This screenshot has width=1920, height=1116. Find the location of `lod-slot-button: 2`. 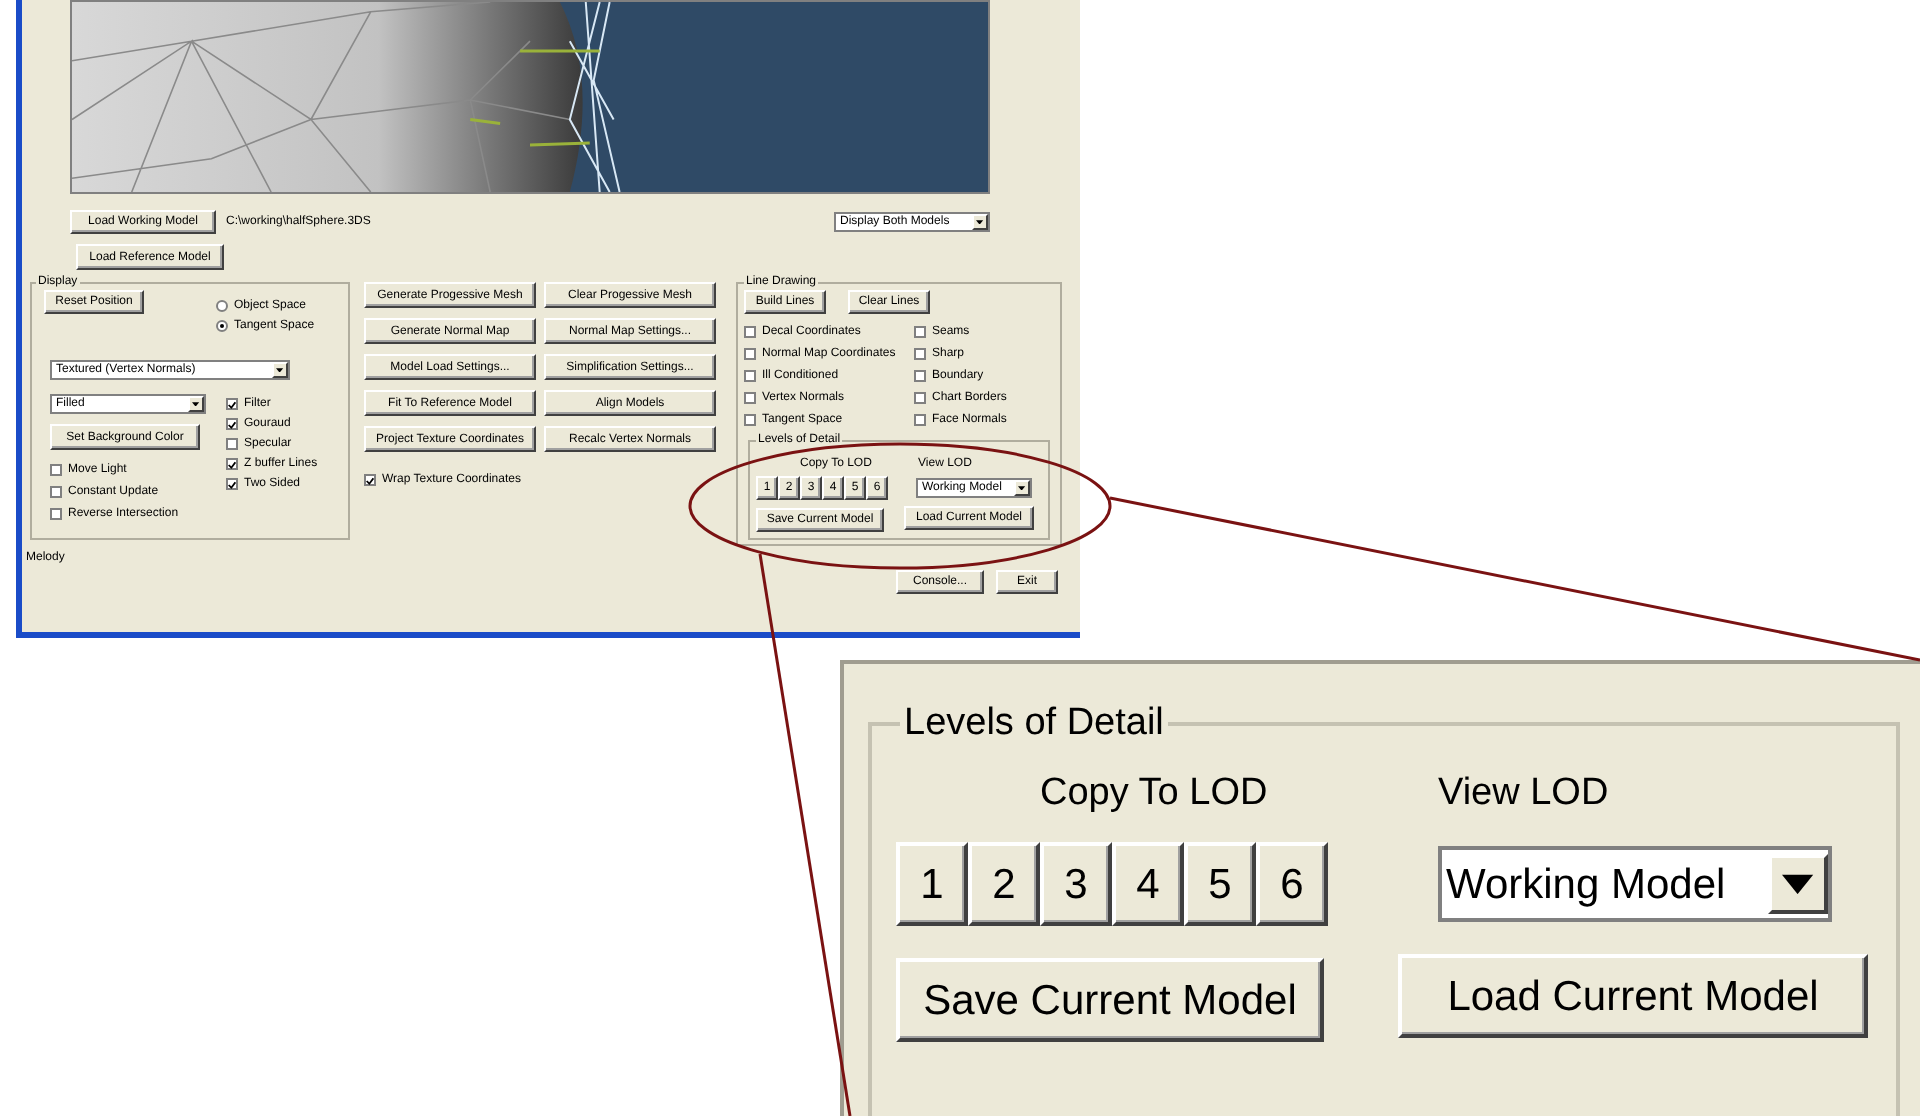

lod-slot-button: 2 is located at coordinates (1004, 884).